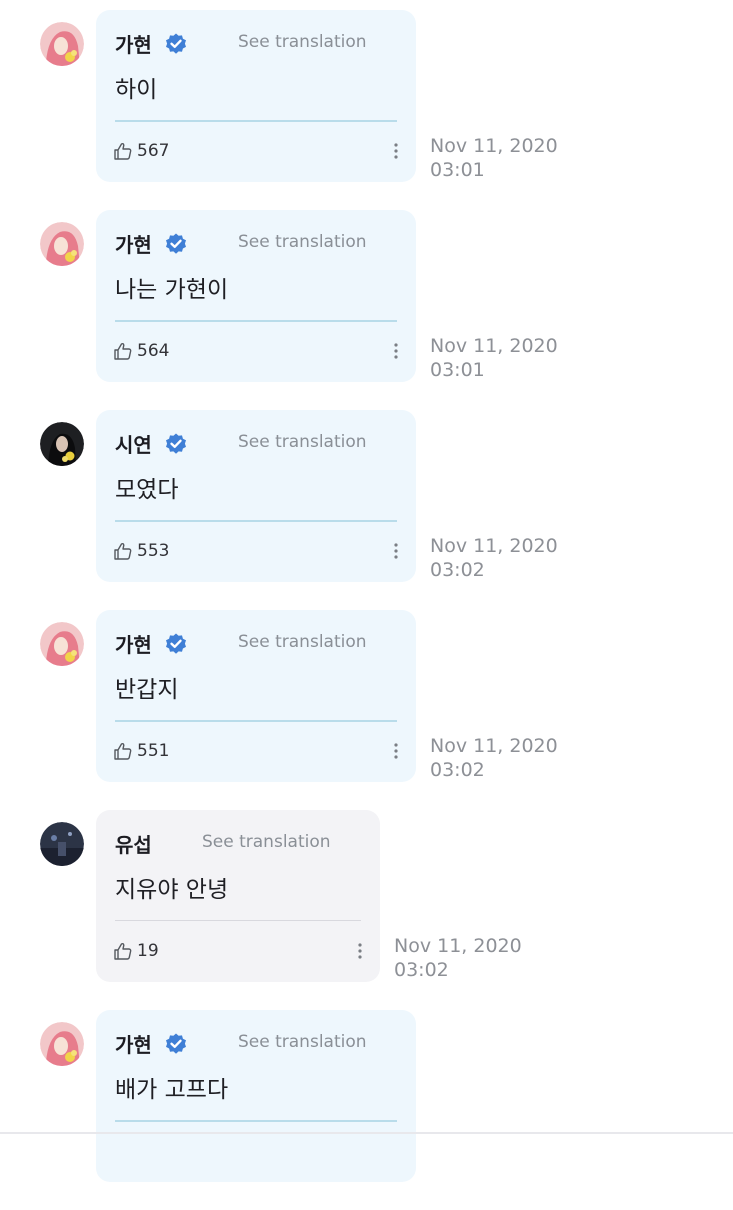  What do you see at coordinates (256, 296) in the screenshot?
I see `comment-bubble: 가현 See translation 나는 가현이 564` at bounding box center [256, 296].